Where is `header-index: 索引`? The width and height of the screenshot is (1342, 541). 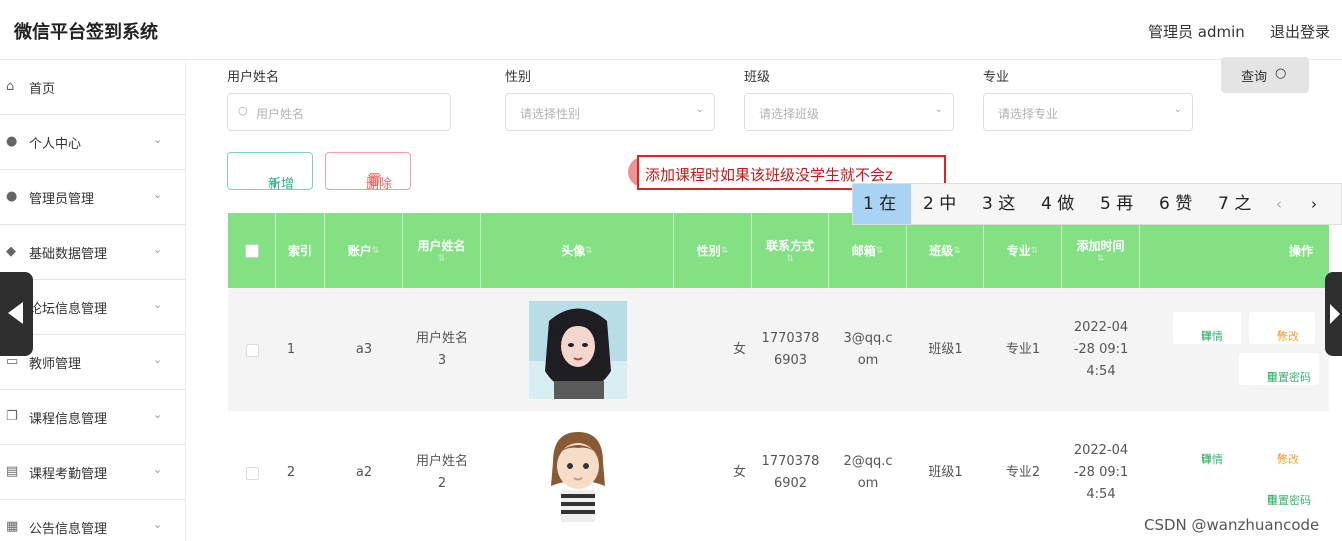
header-index: 索引 is located at coordinates (300, 250).